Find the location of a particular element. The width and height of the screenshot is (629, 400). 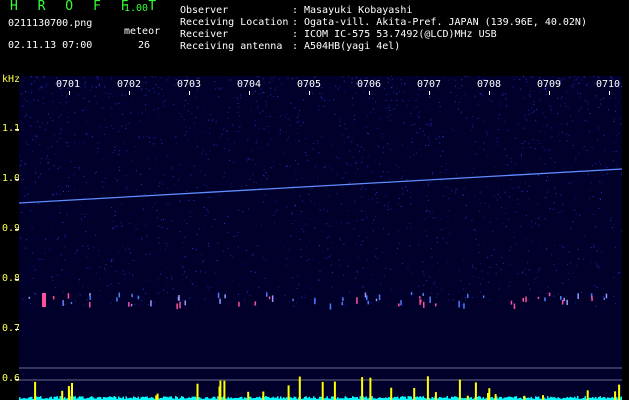

antenna-key: Receiving antenna is located at coordinates (231, 46).